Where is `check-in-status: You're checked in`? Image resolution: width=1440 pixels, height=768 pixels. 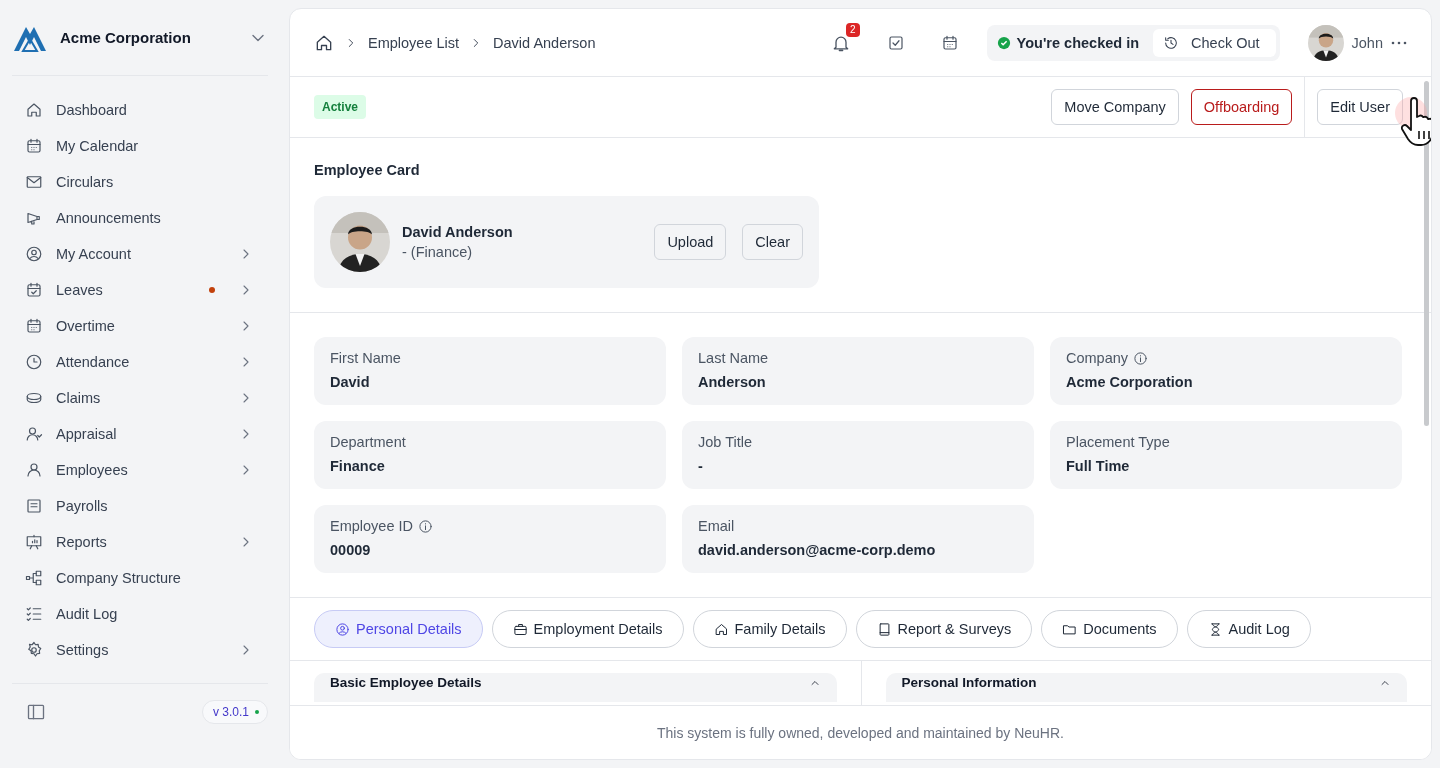
check-in-status: You're checked in is located at coordinates (1078, 42).